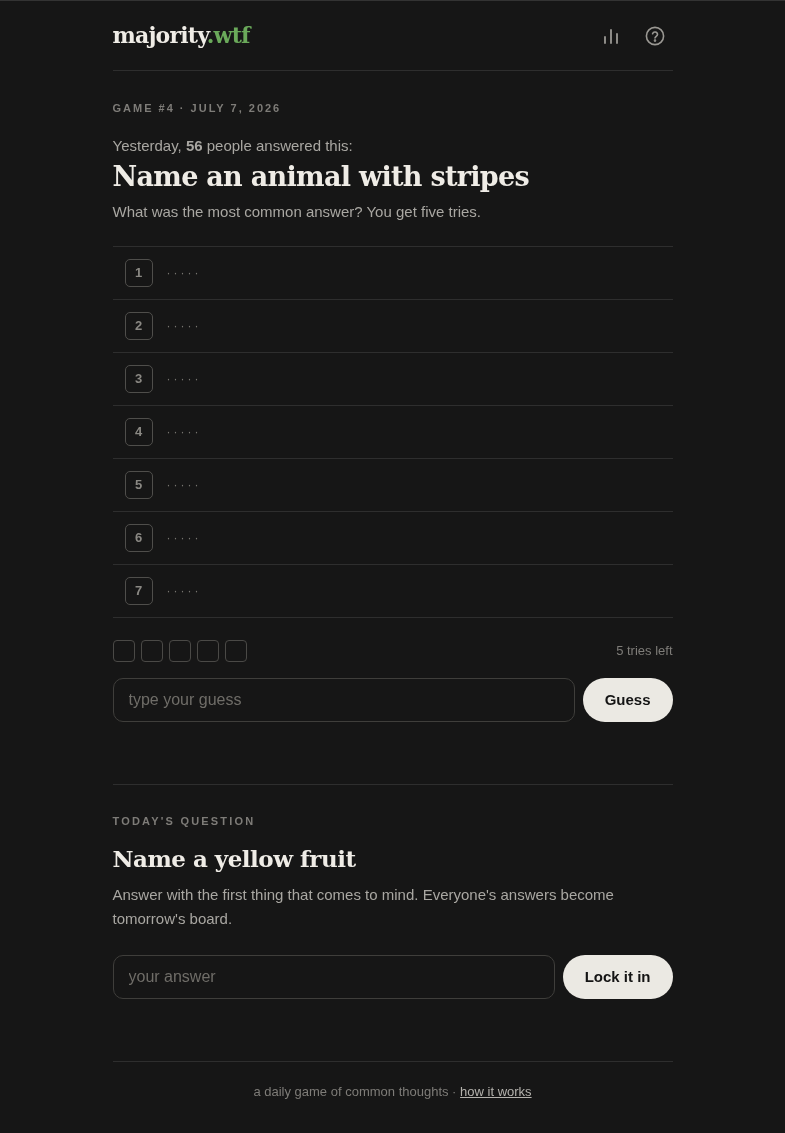 The width and height of the screenshot is (785, 1133). I want to click on rank-number: 5, so click(138, 484).